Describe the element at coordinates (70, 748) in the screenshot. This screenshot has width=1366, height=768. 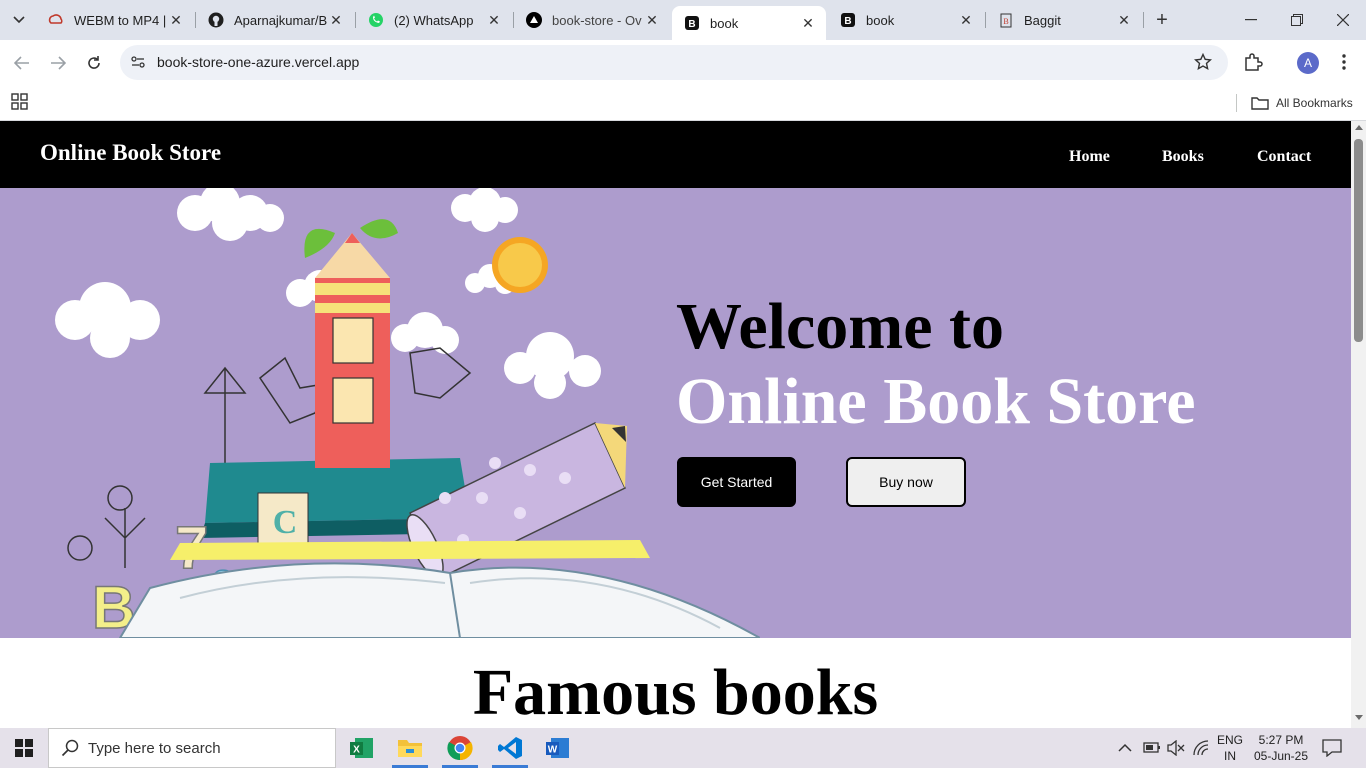
I see `search-icon` at that location.